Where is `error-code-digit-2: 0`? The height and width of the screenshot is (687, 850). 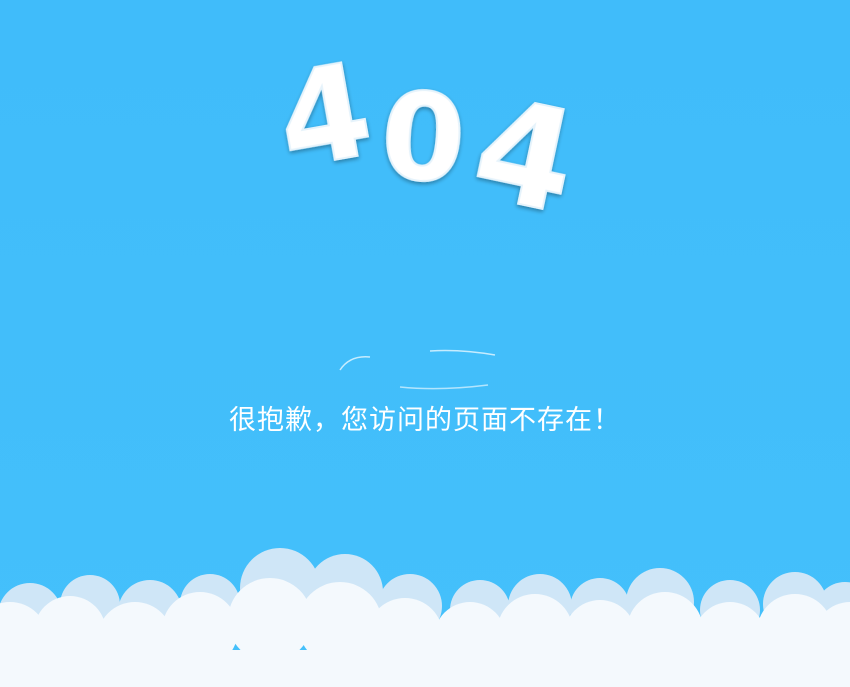 error-code-digit-2: 0 is located at coordinates (423, 139).